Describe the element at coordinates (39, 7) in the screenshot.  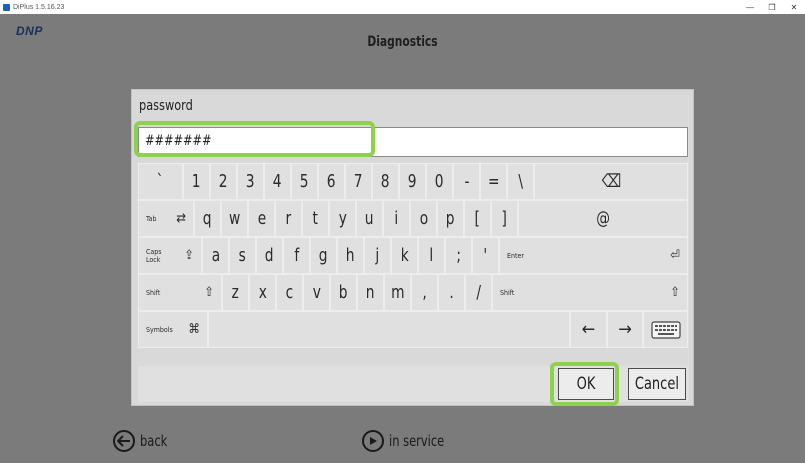
I see `window-title: DiPlus 1.5.16.23` at that location.